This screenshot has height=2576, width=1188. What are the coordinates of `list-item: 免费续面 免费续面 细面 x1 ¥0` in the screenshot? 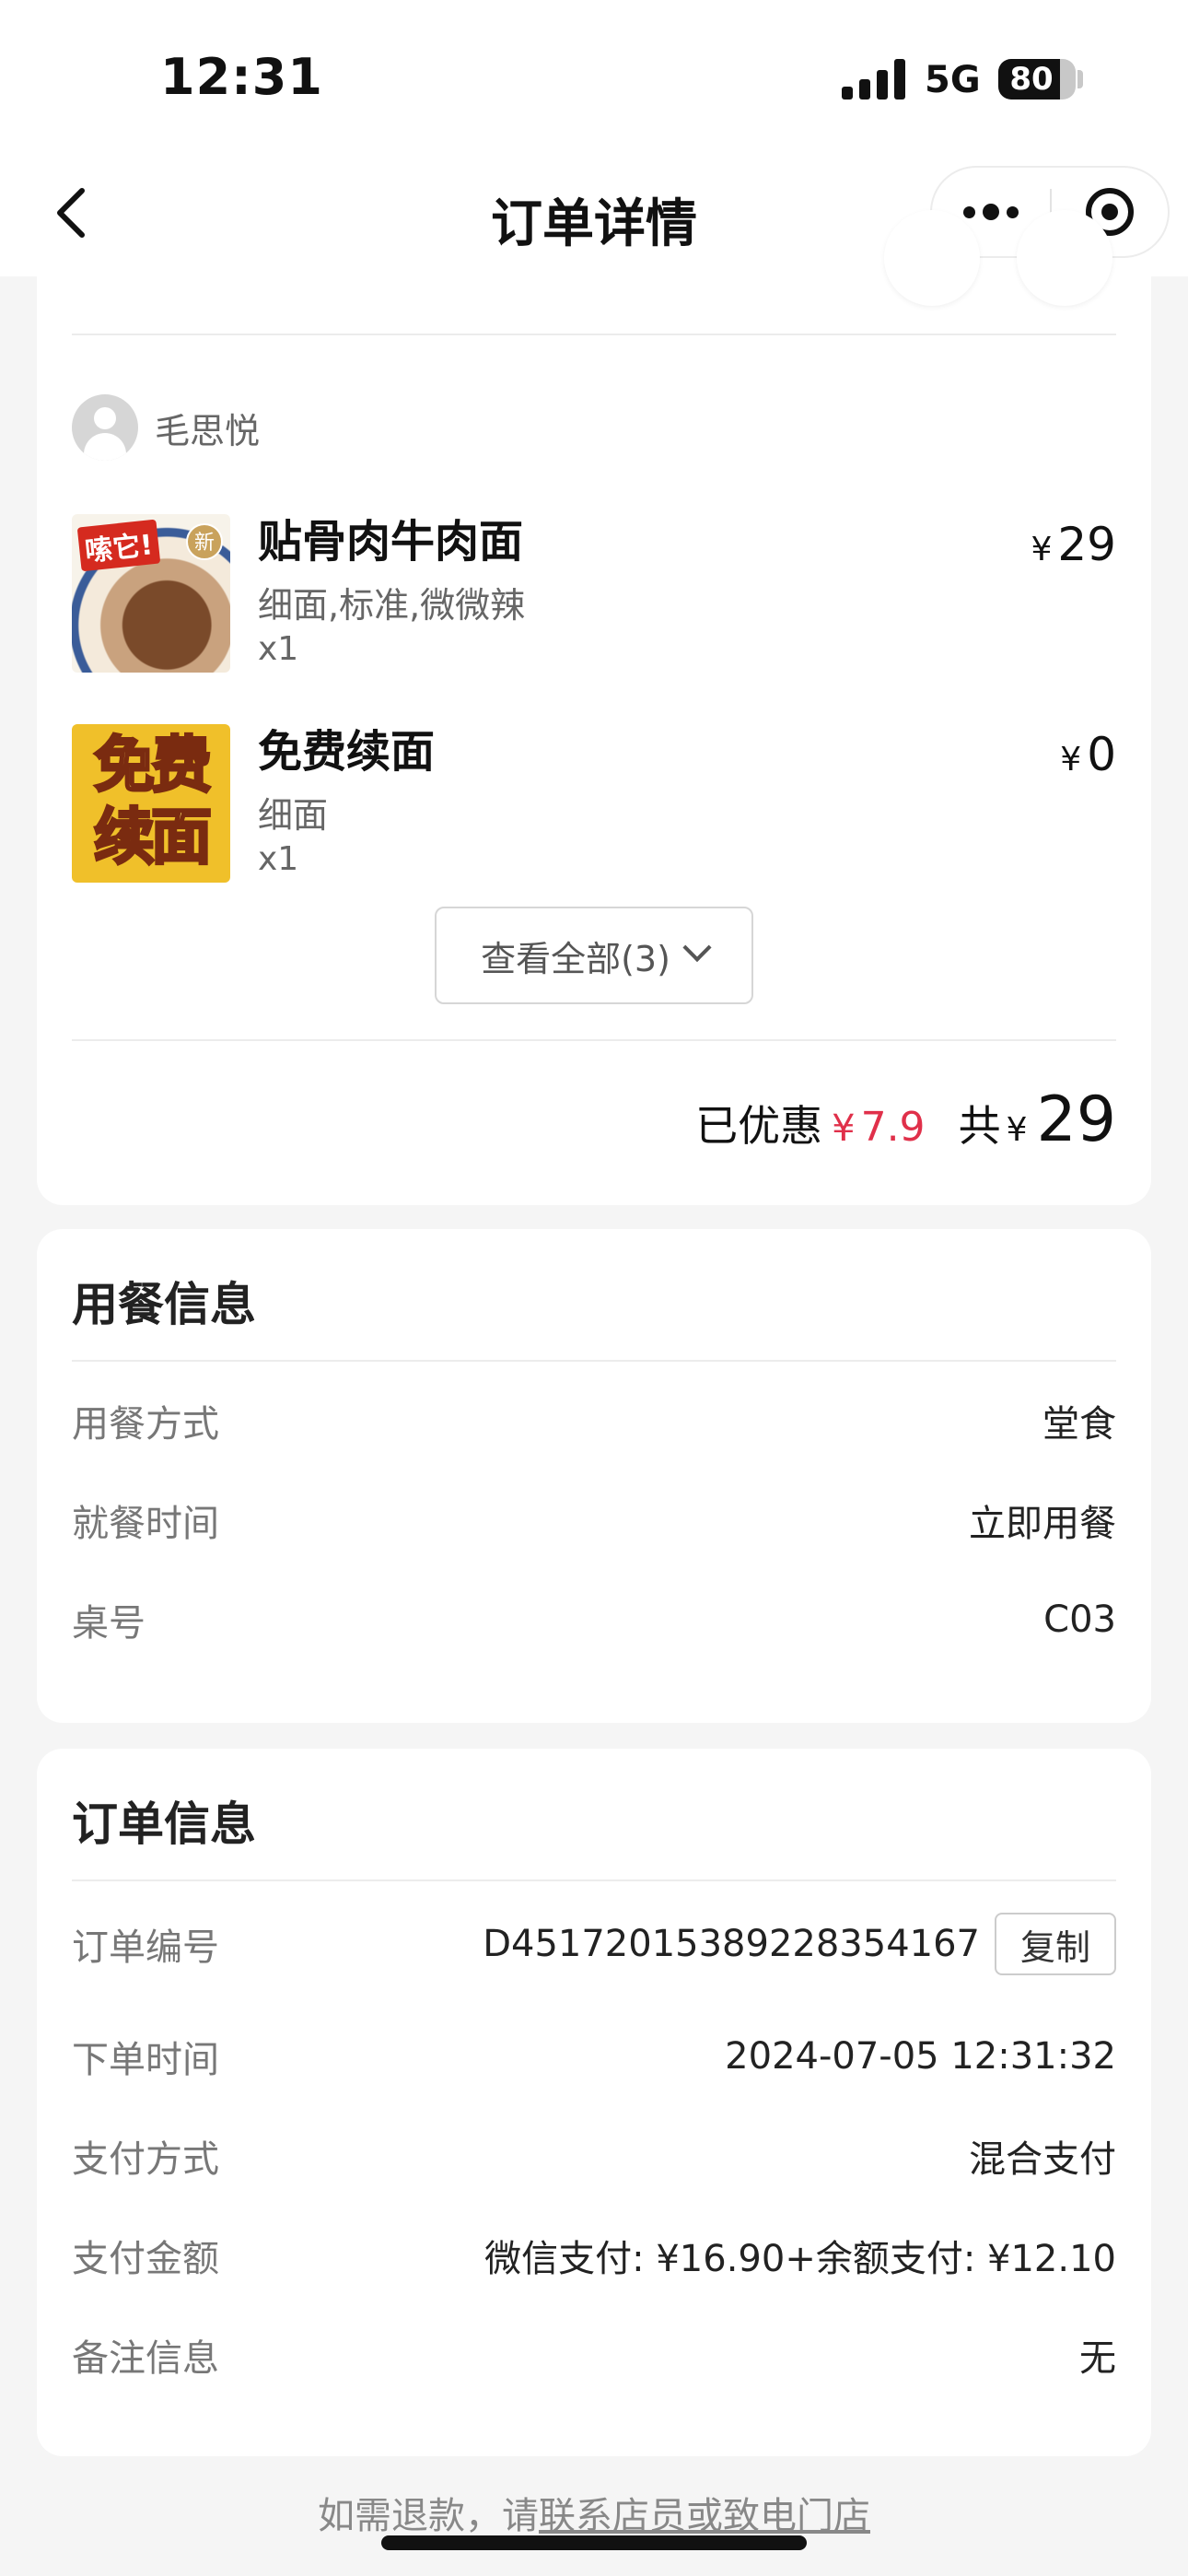 It's located at (594, 803).